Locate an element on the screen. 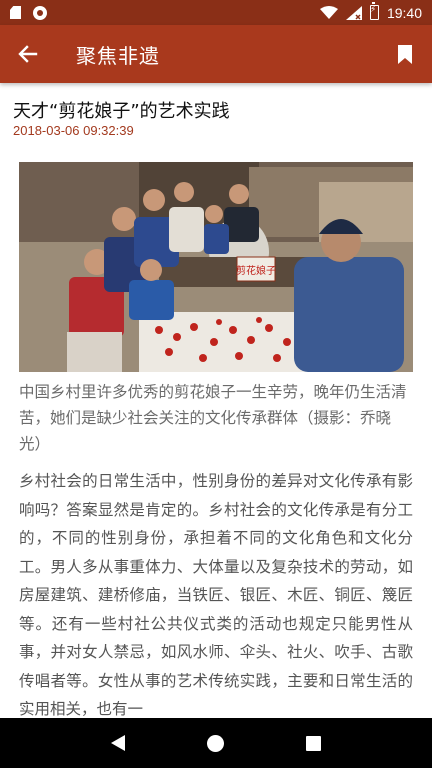 The width and height of the screenshot is (432, 768). back-button is located at coordinates (28, 54).